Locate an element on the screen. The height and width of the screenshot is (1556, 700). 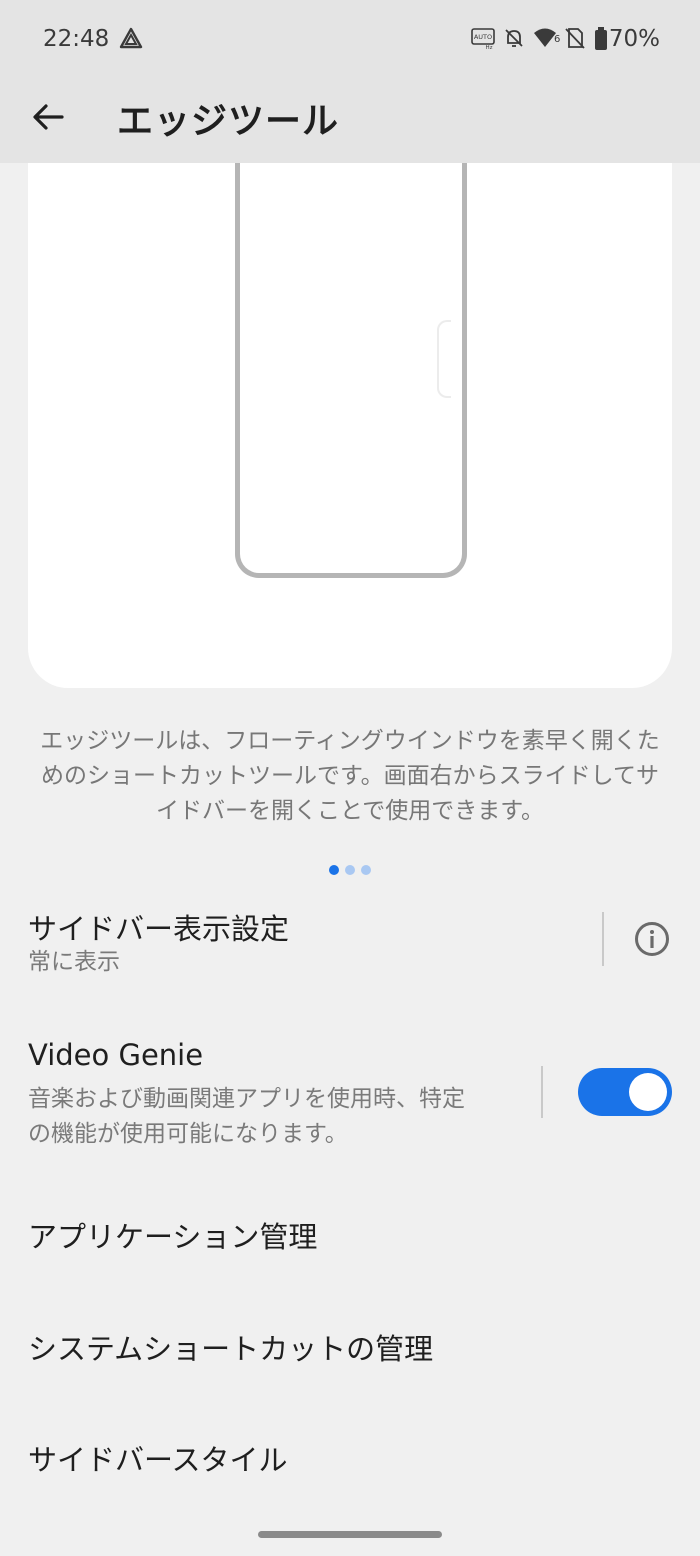
video-genie-description: 音楽および動画関連アプリを使用時、特定の機能が使用可能になります。 is located at coordinates (246, 1116).